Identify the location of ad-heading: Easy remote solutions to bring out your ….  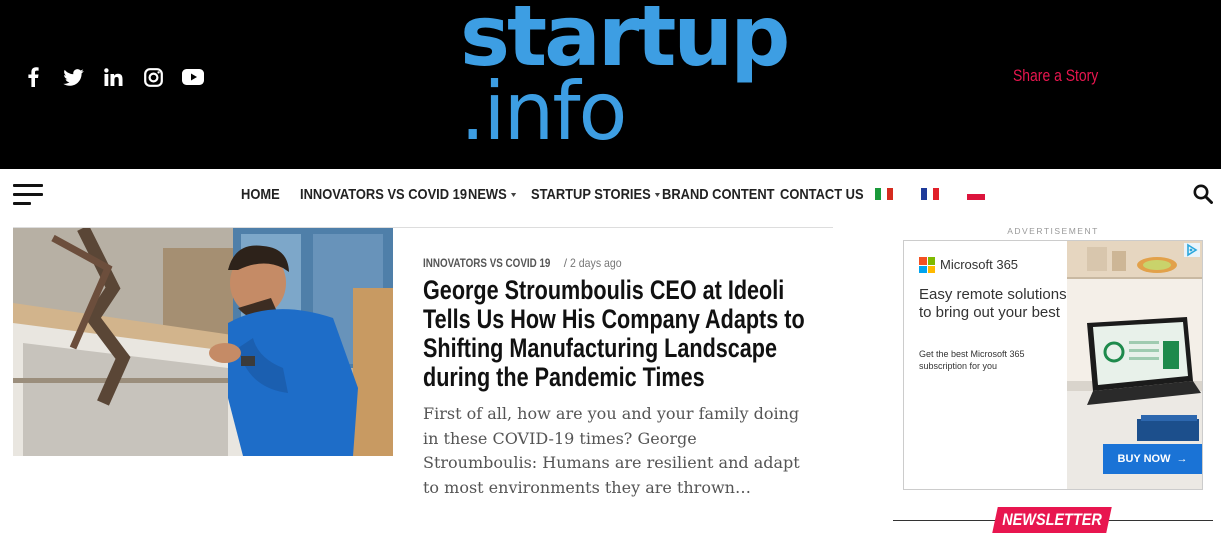
(993, 303).